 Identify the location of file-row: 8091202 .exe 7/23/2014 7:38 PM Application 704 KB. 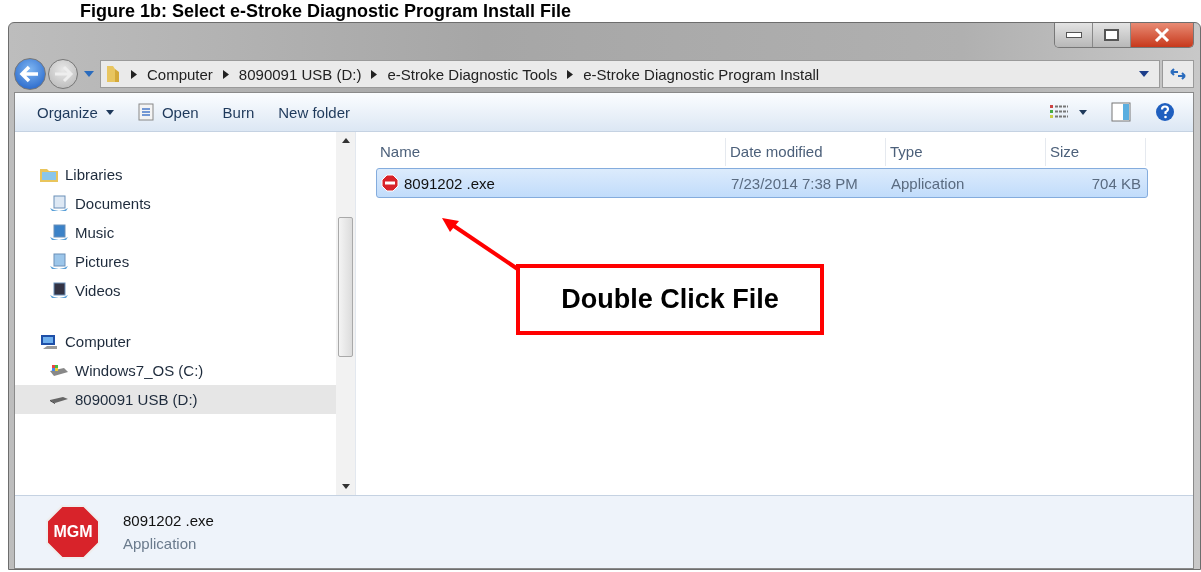
(762, 183).